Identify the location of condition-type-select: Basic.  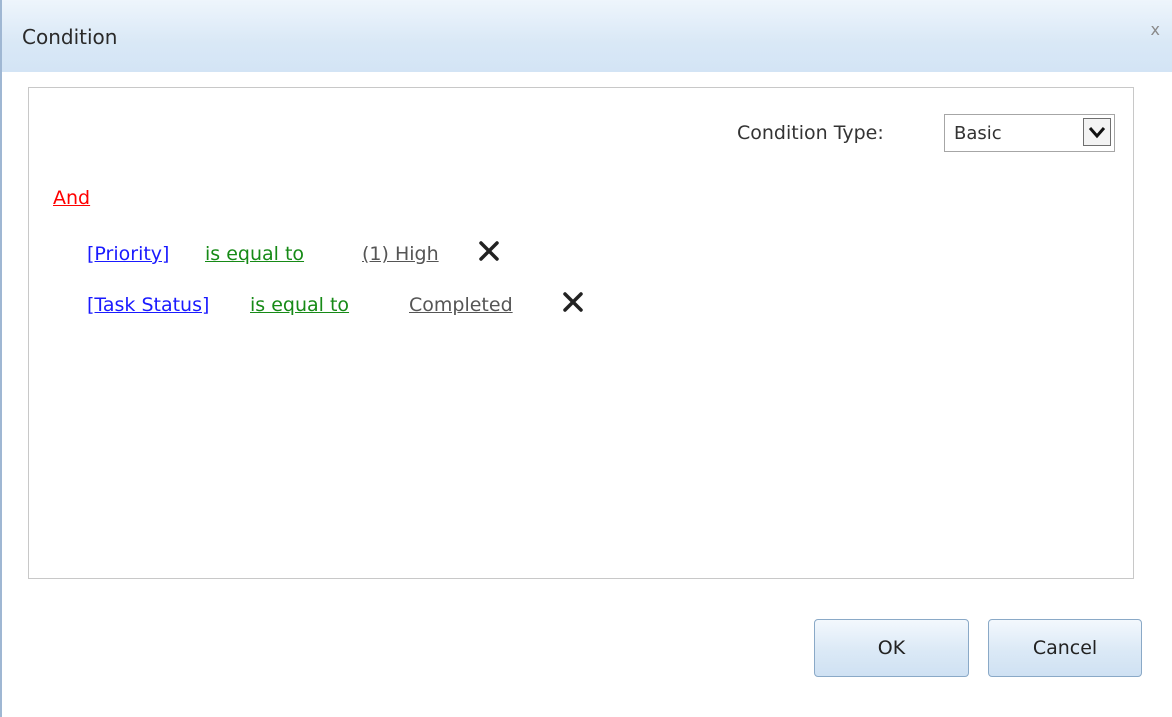
(1029, 133).